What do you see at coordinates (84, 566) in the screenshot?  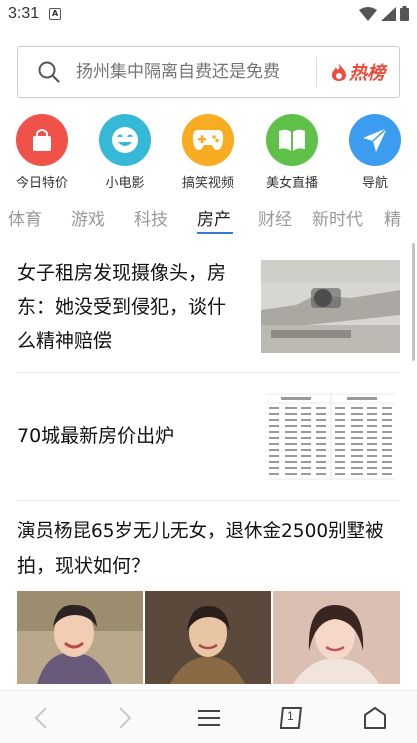 I see `news-title-line: 拍，现状如何？` at bounding box center [84, 566].